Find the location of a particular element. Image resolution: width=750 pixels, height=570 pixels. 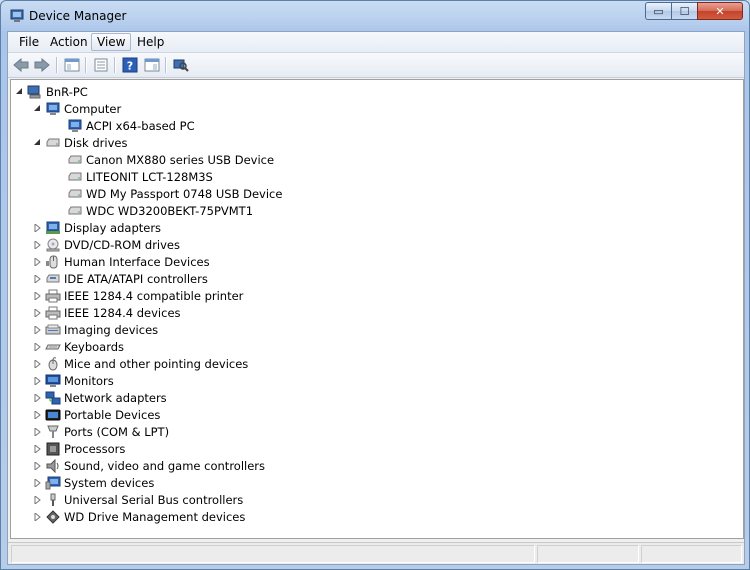

tree-leaf: WDC WD3200BEKT-75PVMT1 is located at coordinates (160, 210).